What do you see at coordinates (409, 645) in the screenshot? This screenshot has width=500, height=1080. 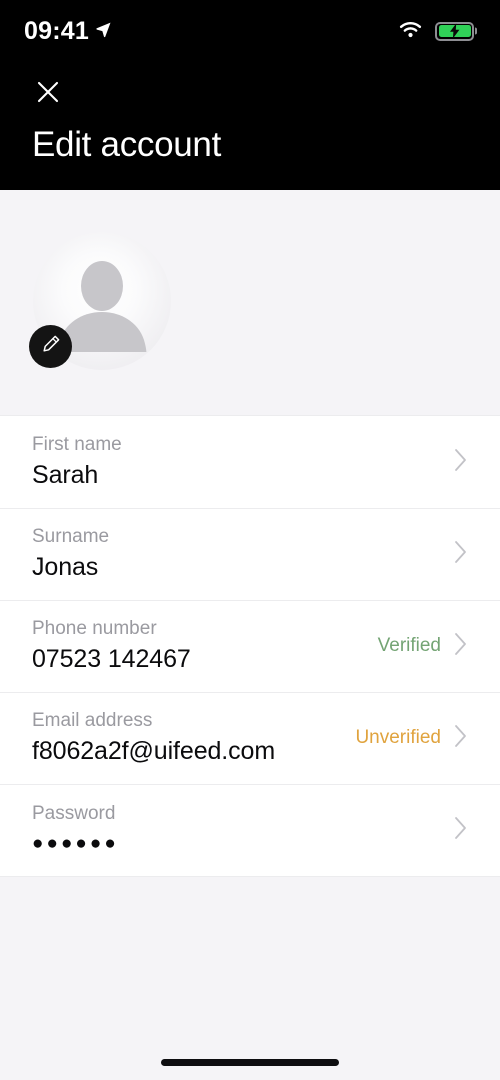 I see `status-badge-verified: Verified` at bounding box center [409, 645].